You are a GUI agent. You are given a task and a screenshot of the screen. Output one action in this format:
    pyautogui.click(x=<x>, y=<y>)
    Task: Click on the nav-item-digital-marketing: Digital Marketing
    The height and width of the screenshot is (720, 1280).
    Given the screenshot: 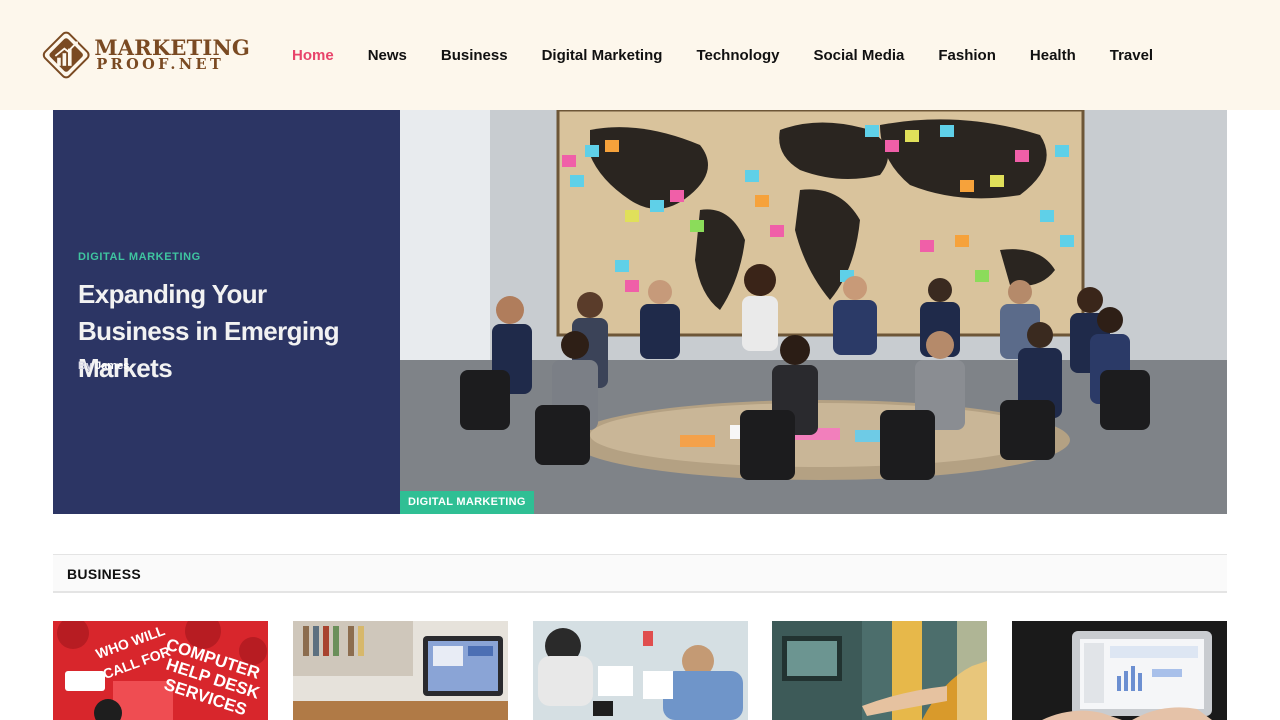 What is the action you would take?
    pyautogui.click(x=602, y=55)
    